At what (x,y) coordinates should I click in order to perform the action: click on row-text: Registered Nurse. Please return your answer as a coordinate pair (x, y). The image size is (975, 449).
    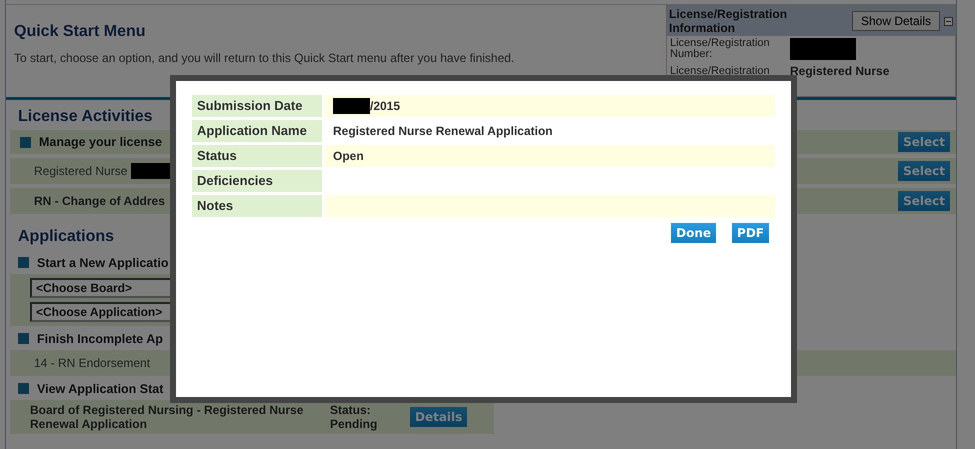
    Looking at the image, I should click on (80, 171).